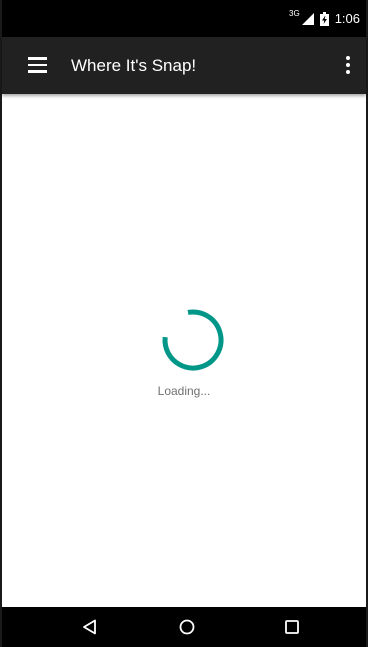  I want to click on recents-button, so click(292, 627).